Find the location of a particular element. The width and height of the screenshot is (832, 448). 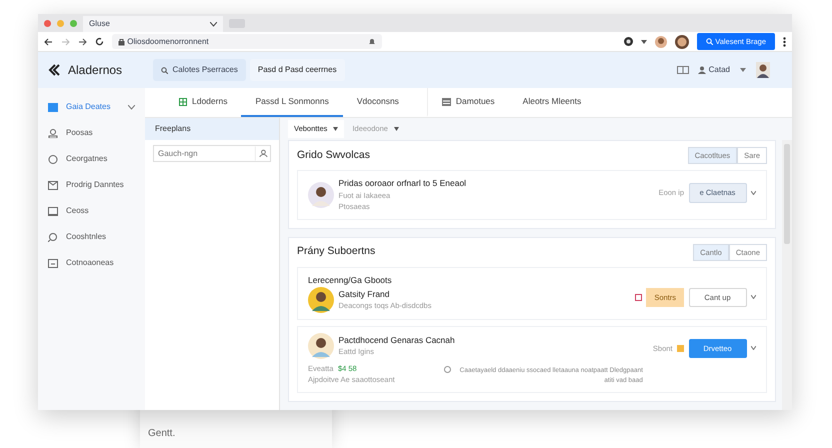

nav-tab: Vdoconsns is located at coordinates (377, 102).